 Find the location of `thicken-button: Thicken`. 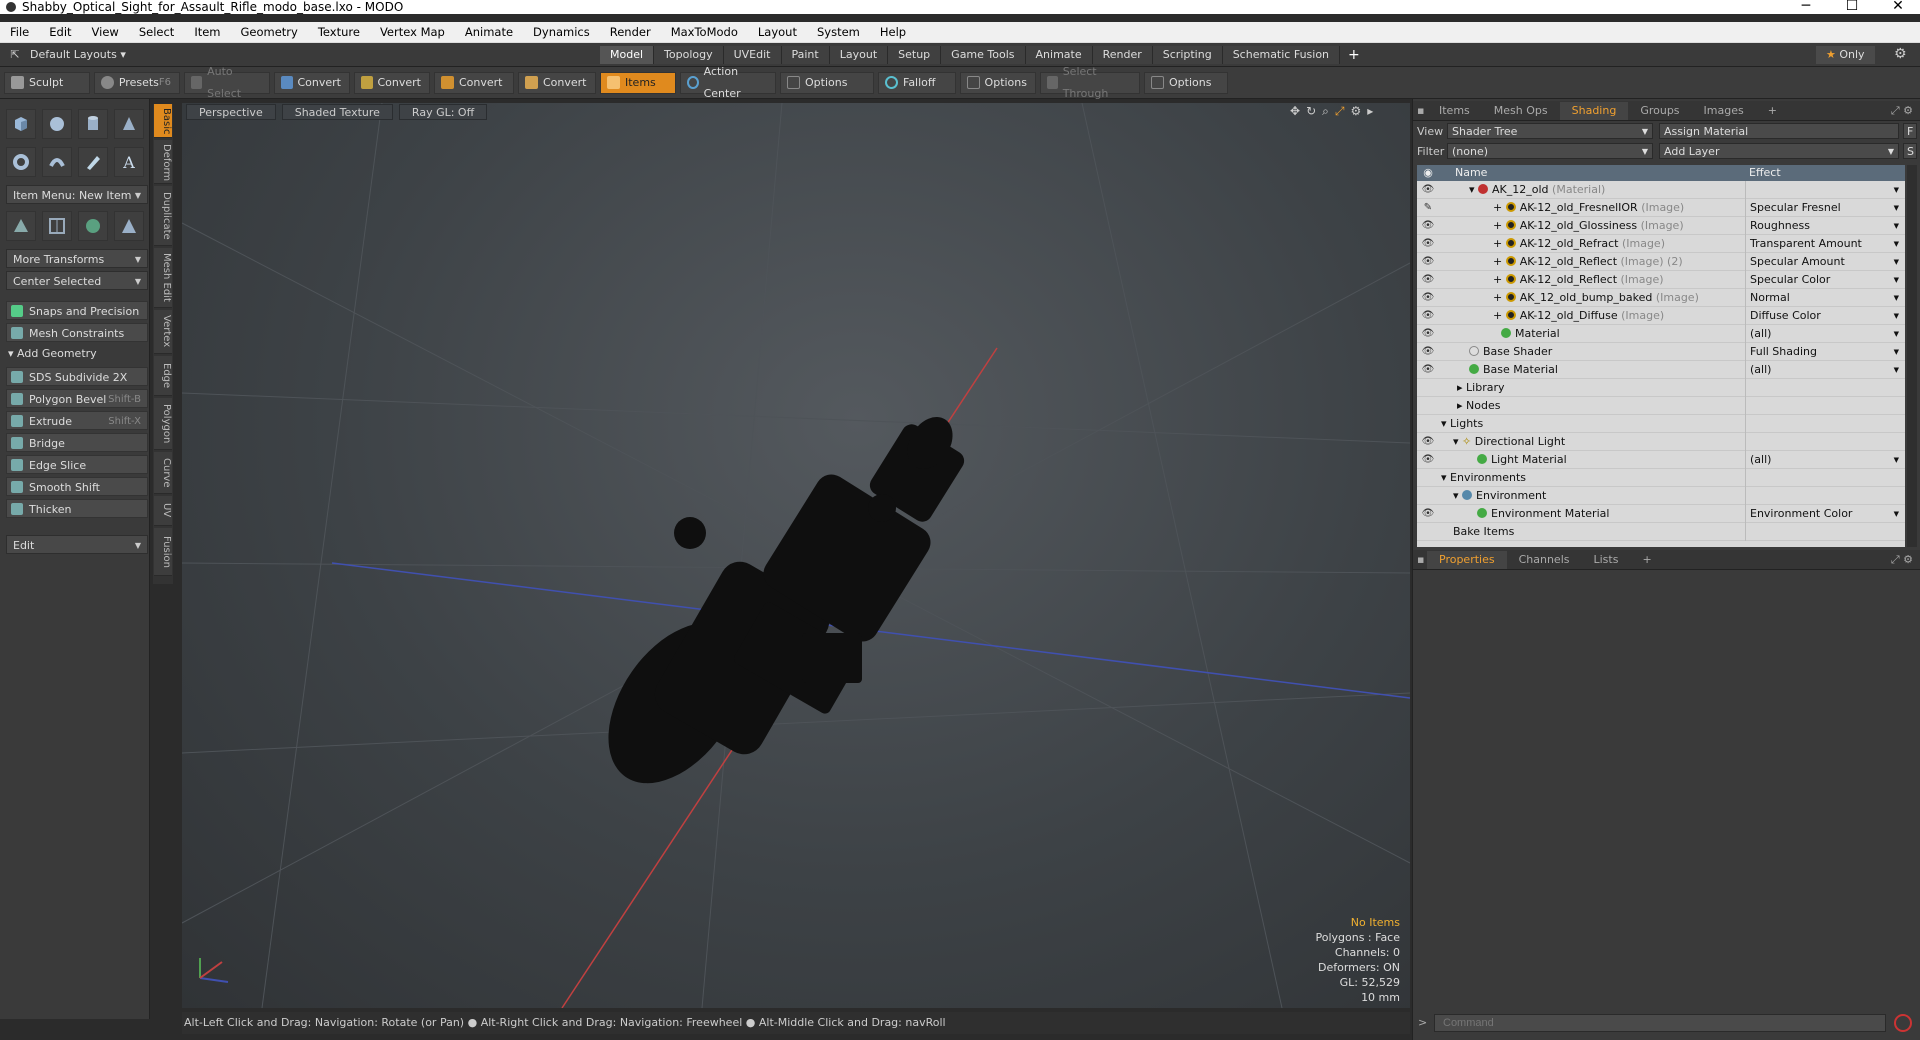

thicken-button: Thicken is located at coordinates (77, 508).